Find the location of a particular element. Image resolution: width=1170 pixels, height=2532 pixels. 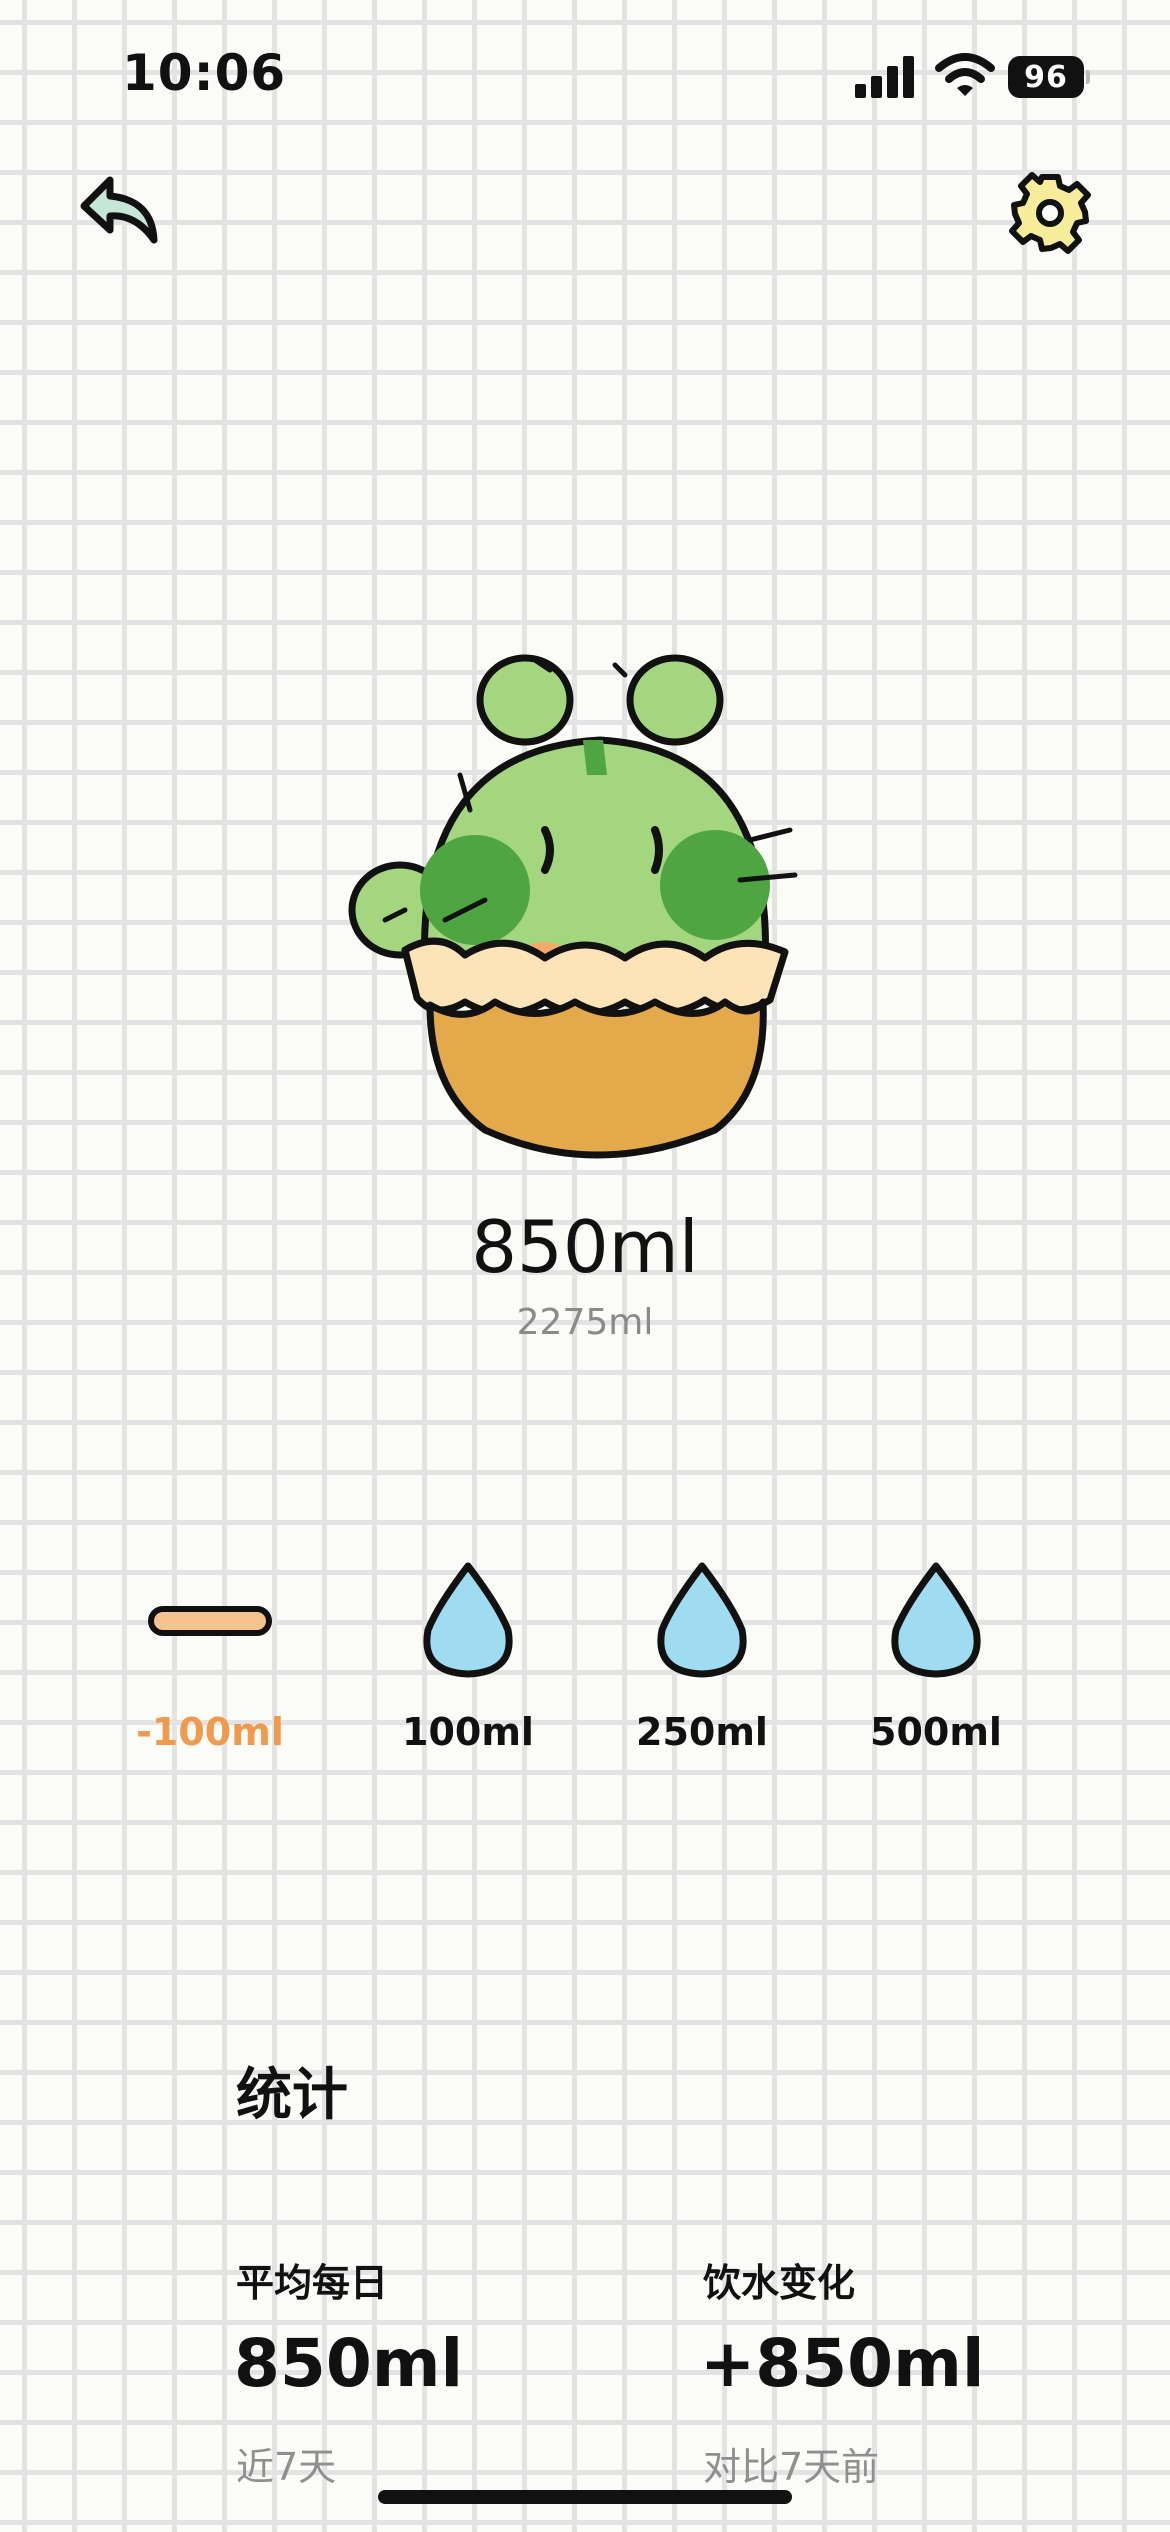

stats-title: 统计 is located at coordinates (292, 2095).